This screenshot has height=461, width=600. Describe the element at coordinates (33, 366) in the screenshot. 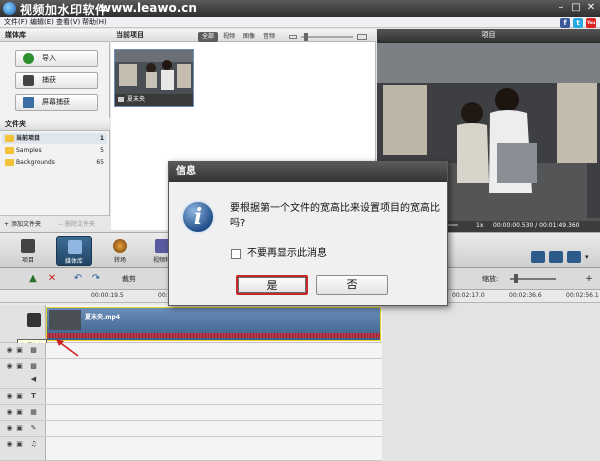

I see `overlay-track-icon: ▩` at that location.